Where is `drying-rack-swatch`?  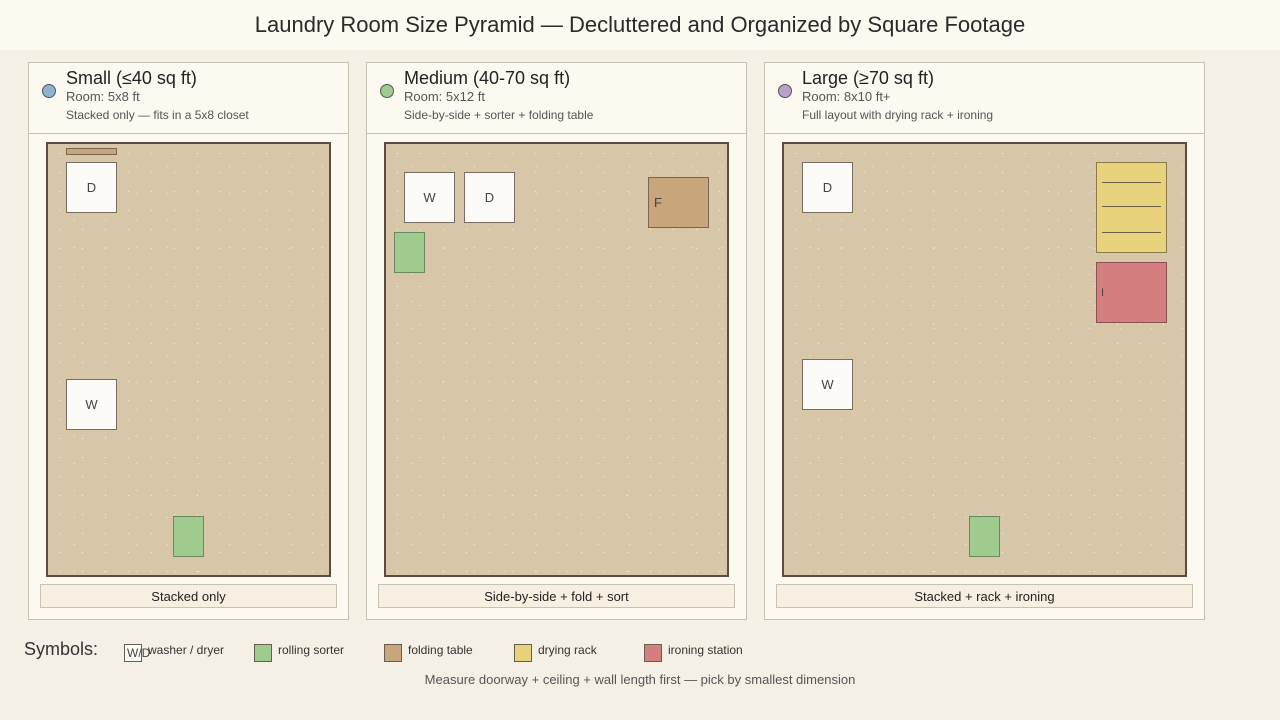
drying-rack-swatch is located at coordinates (523, 653).